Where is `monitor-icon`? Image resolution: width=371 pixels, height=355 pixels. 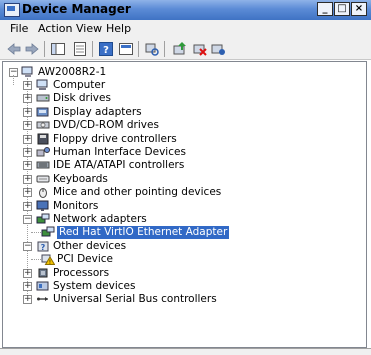
monitor-icon is located at coordinates (42, 205).